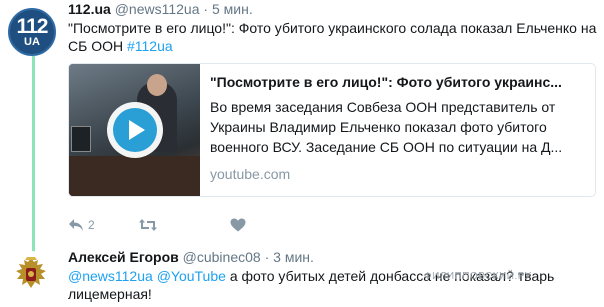 The width and height of the screenshot is (604, 307). What do you see at coordinates (103, 225) in the screenshot?
I see `reply-button: 2` at bounding box center [103, 225].